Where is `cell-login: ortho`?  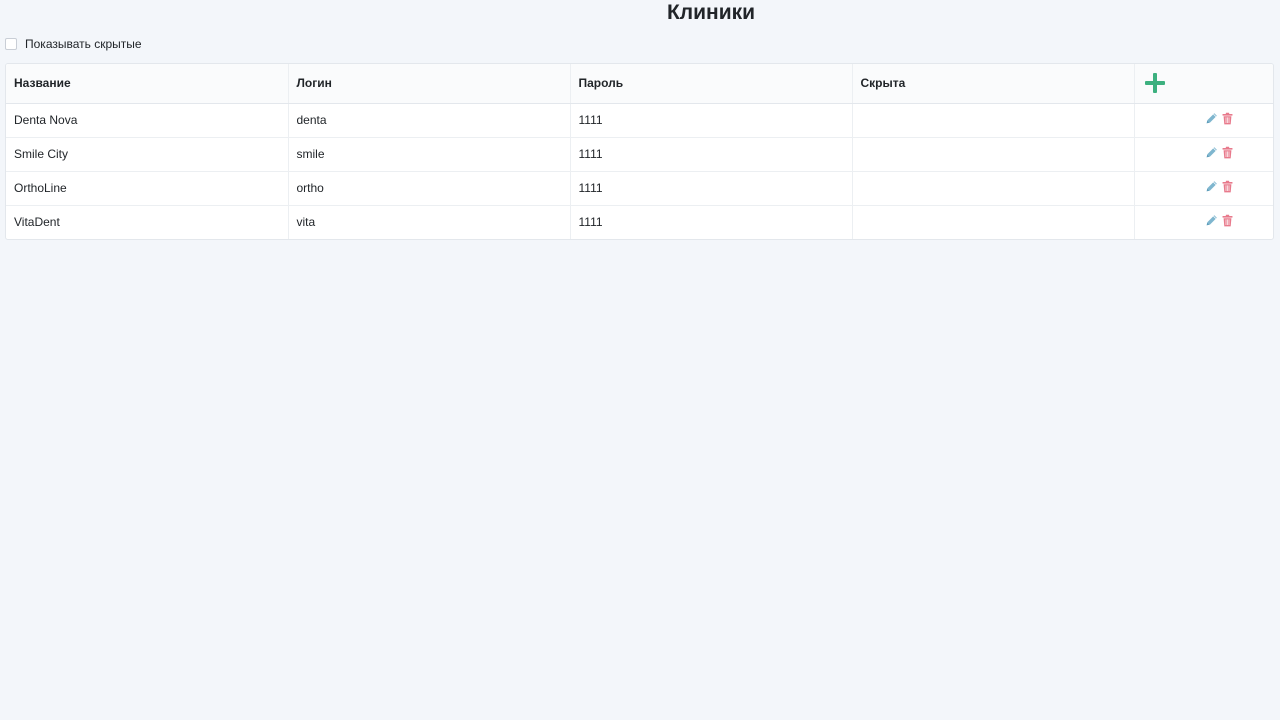 cell-login: ortho is located at coordinates (429, 188).